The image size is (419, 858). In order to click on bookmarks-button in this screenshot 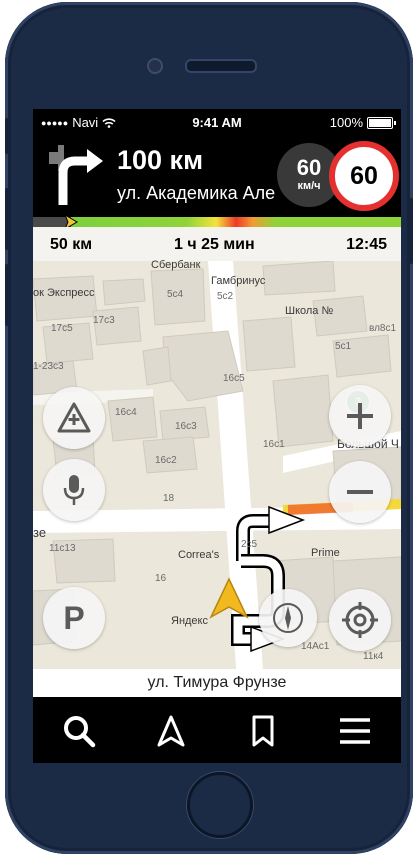, I will do `click(263, 731)`.